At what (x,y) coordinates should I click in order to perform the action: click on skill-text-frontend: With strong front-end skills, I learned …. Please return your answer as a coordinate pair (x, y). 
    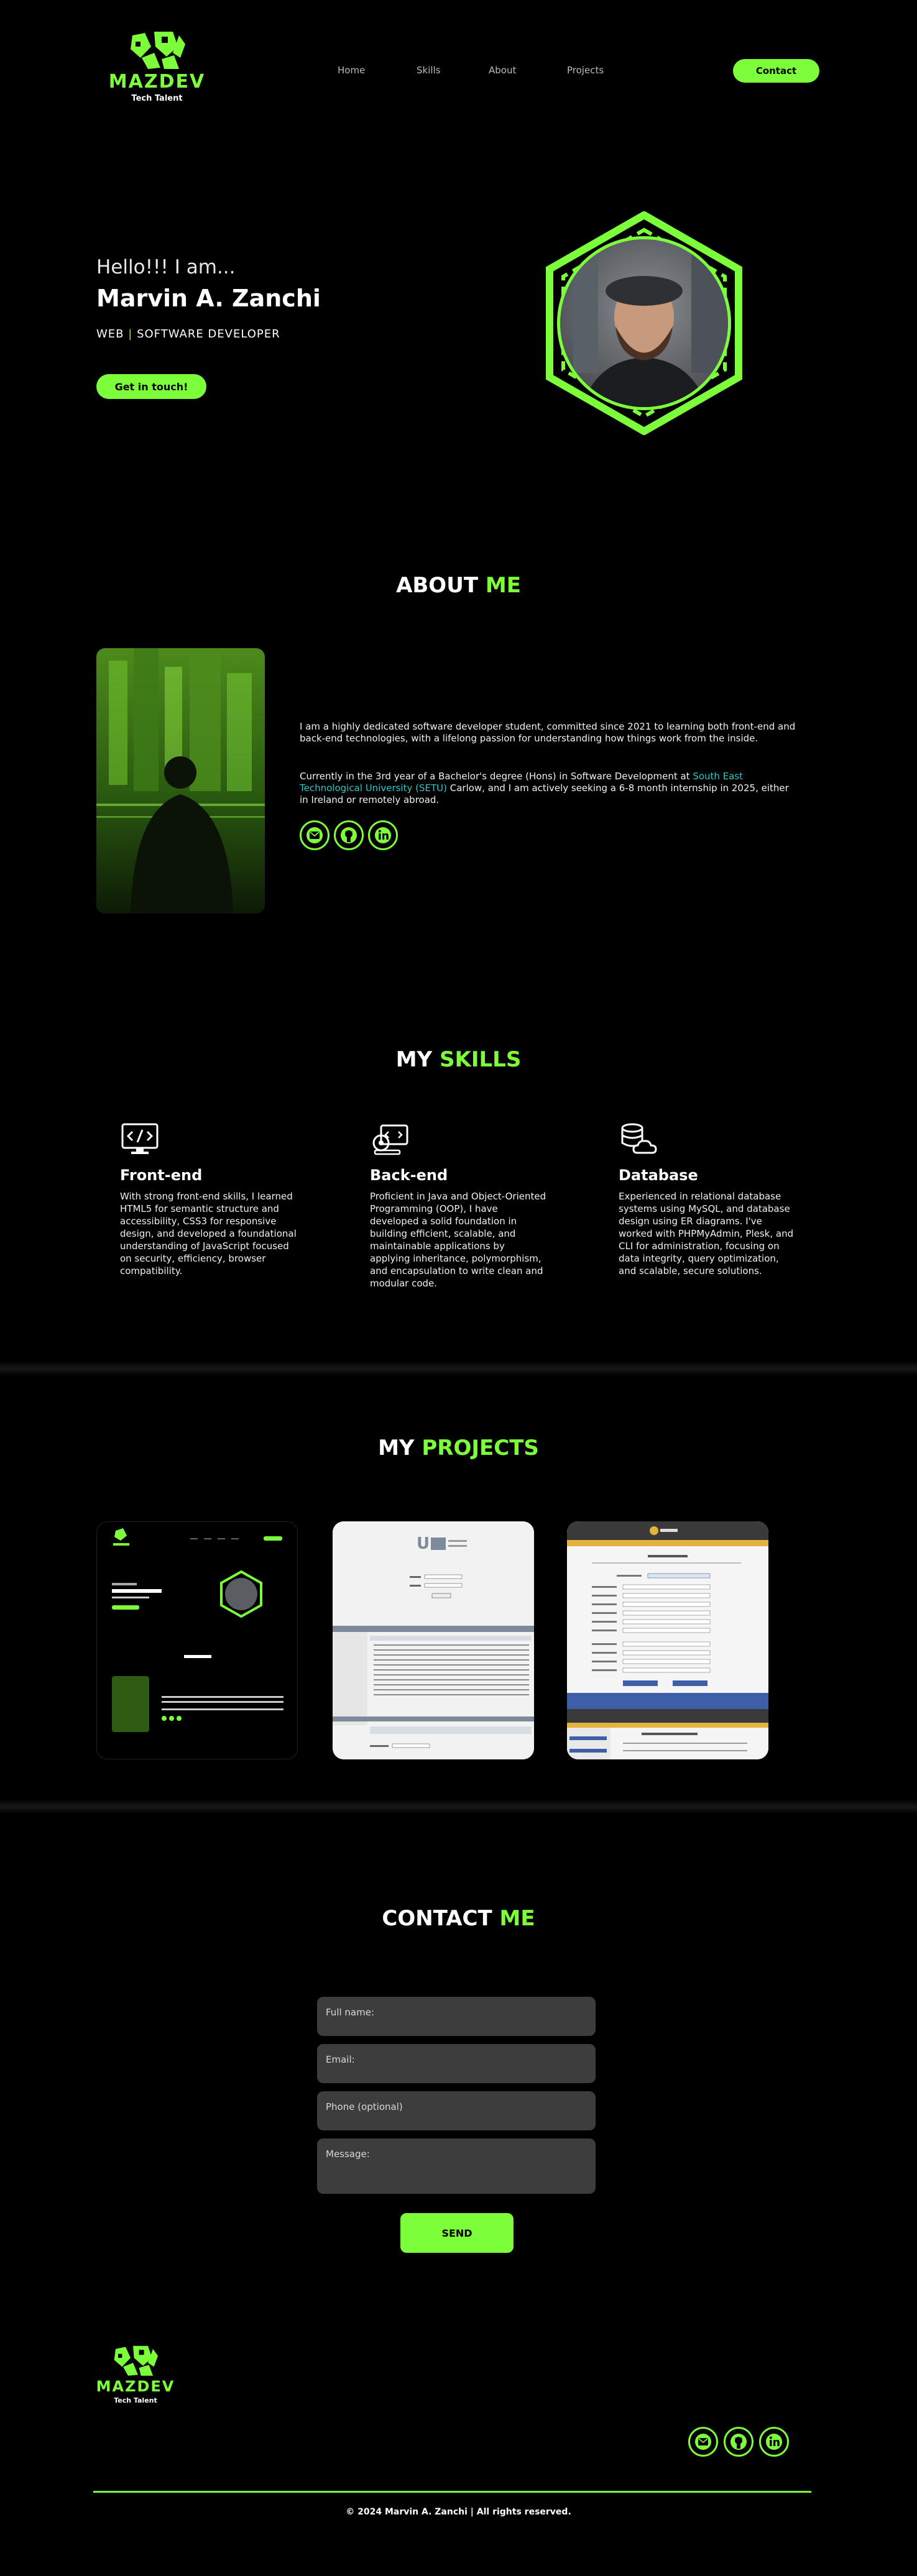
    Looking at the image, I should click on (208, 1234).